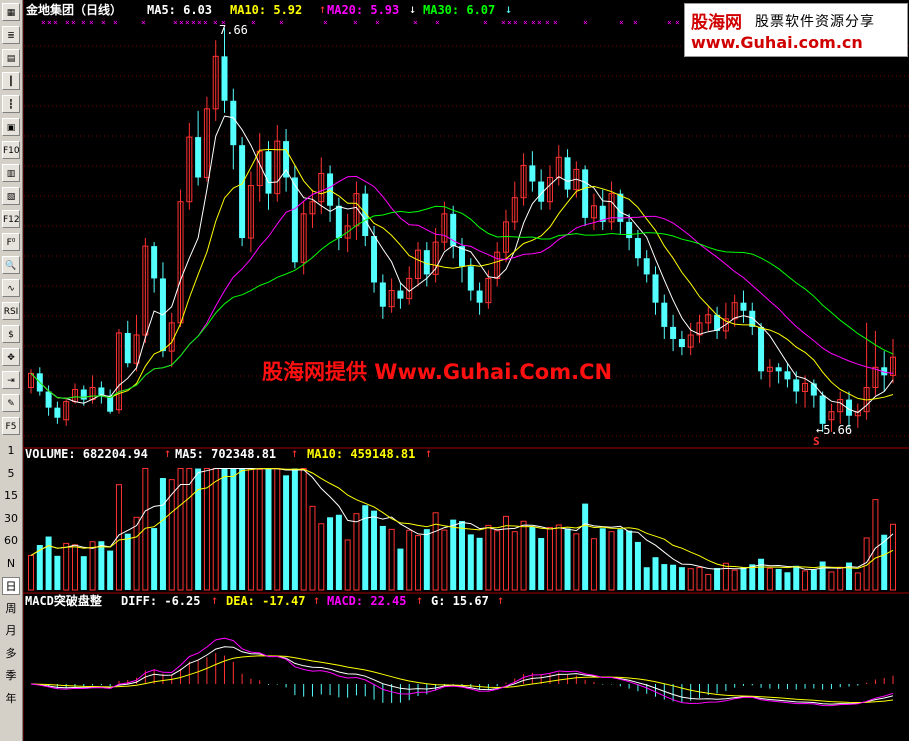 The height and width of the screenshot is (741, 909). What do you see at coordinates (322, 9) in the screenshot?
I see `ma10-up-arrow-icon: ↑` at bounding box center [322, 9].